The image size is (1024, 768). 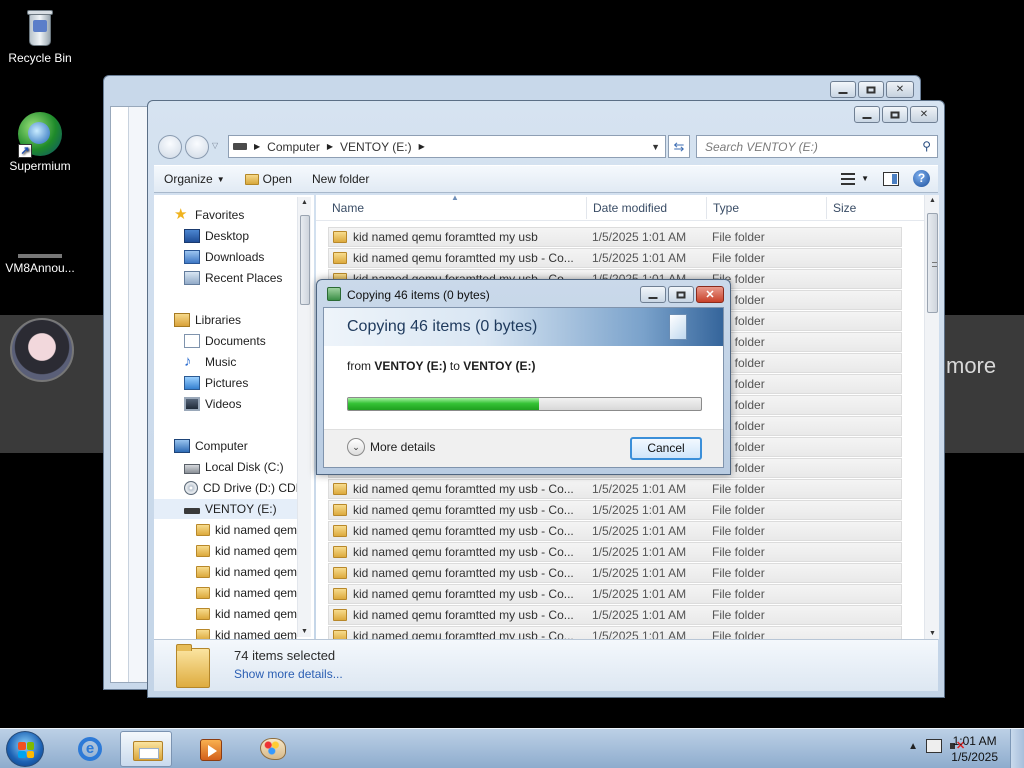 What do you see at coordinates (666, 448) in the screenshot?
I see `cancel-button: Cancel` at bounding box center [666, 448].